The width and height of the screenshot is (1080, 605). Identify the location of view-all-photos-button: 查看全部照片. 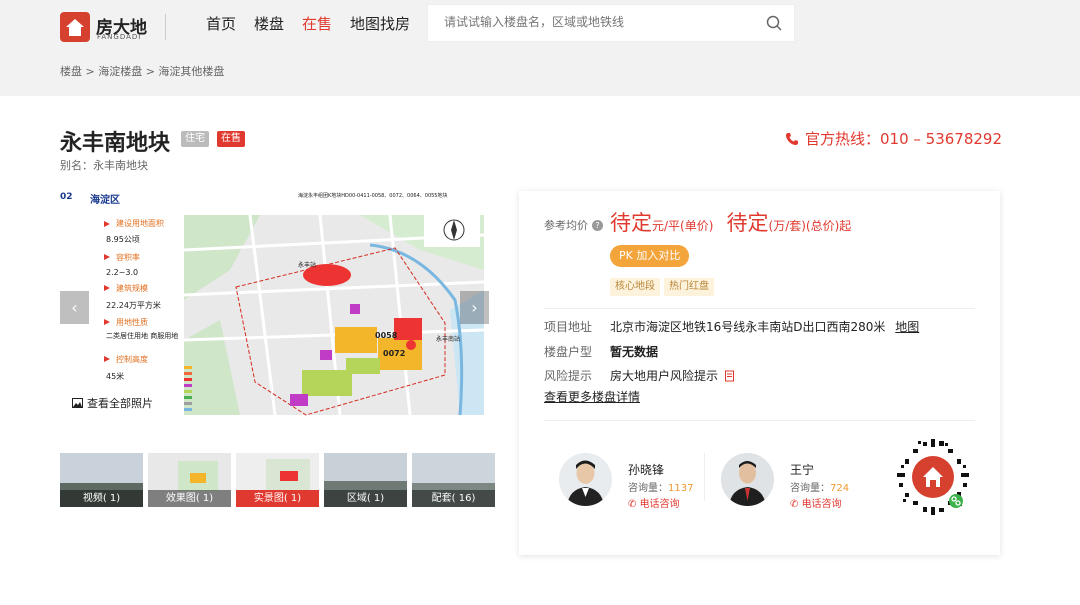
(112, 403).